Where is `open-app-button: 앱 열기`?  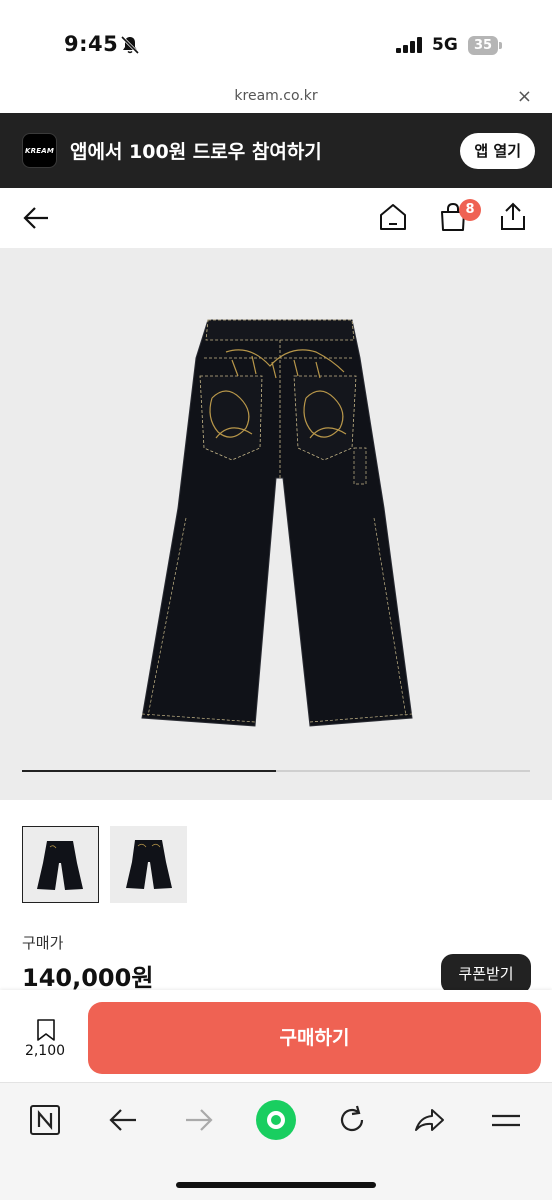
open-app-button: 앱 열기 is located at coordinates (497, 151).